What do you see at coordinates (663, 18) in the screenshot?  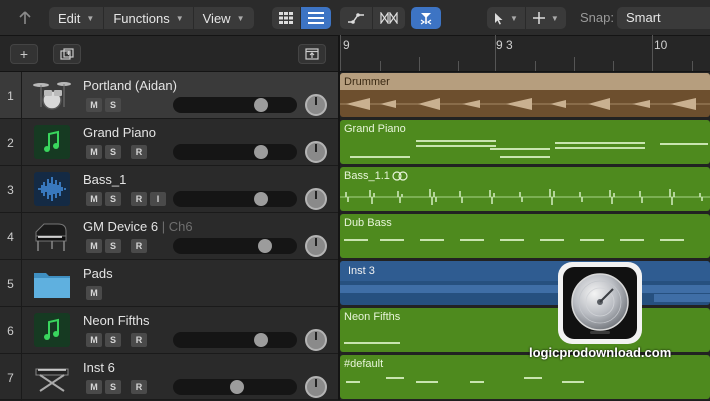 I see `snap-select: Smart` at bounding box center [663, 18].